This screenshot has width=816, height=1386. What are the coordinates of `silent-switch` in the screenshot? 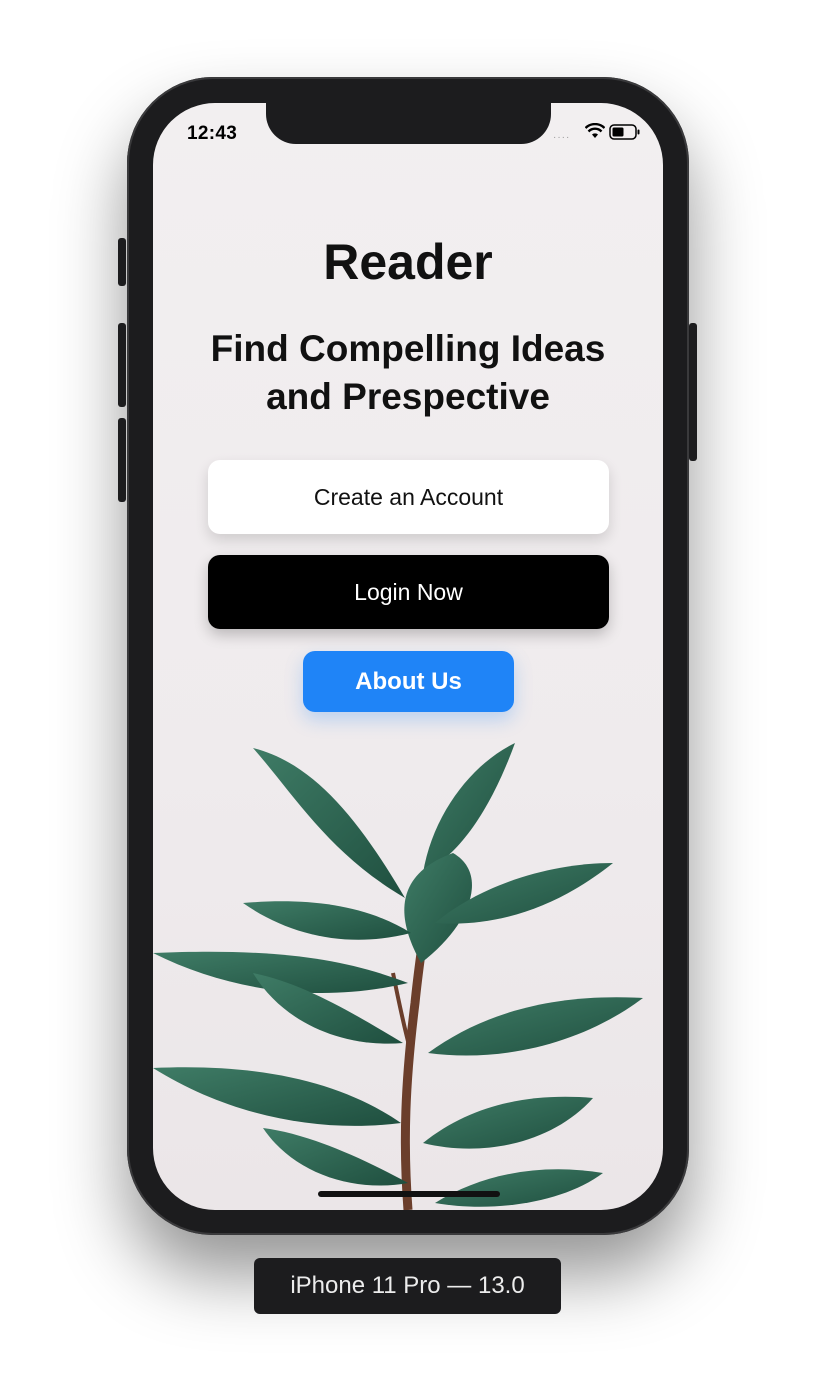 It's located at (122, 262).